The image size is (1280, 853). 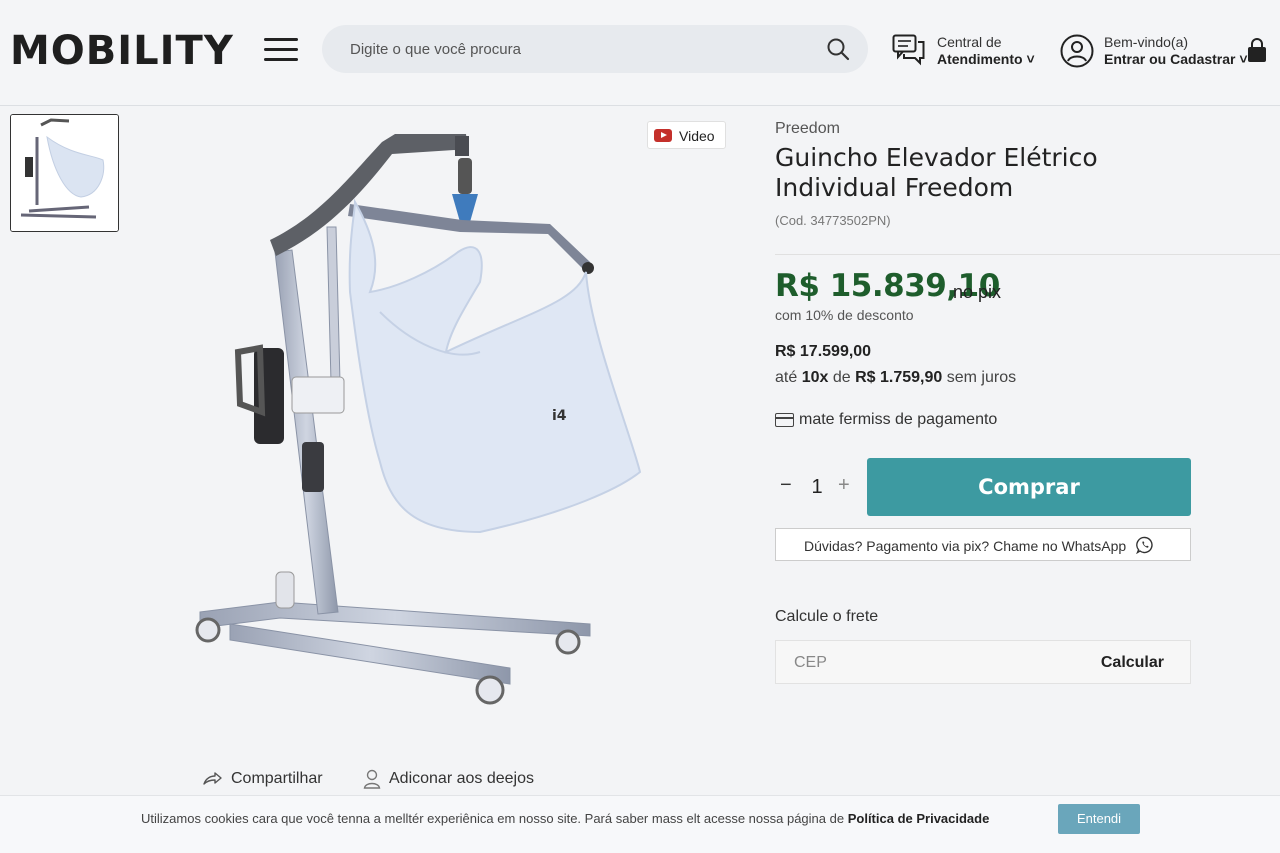 What do you see at coordinates (372, 779) in the screenshot?
I see `wishlist-user-icon` at bounding box center [372, 779].